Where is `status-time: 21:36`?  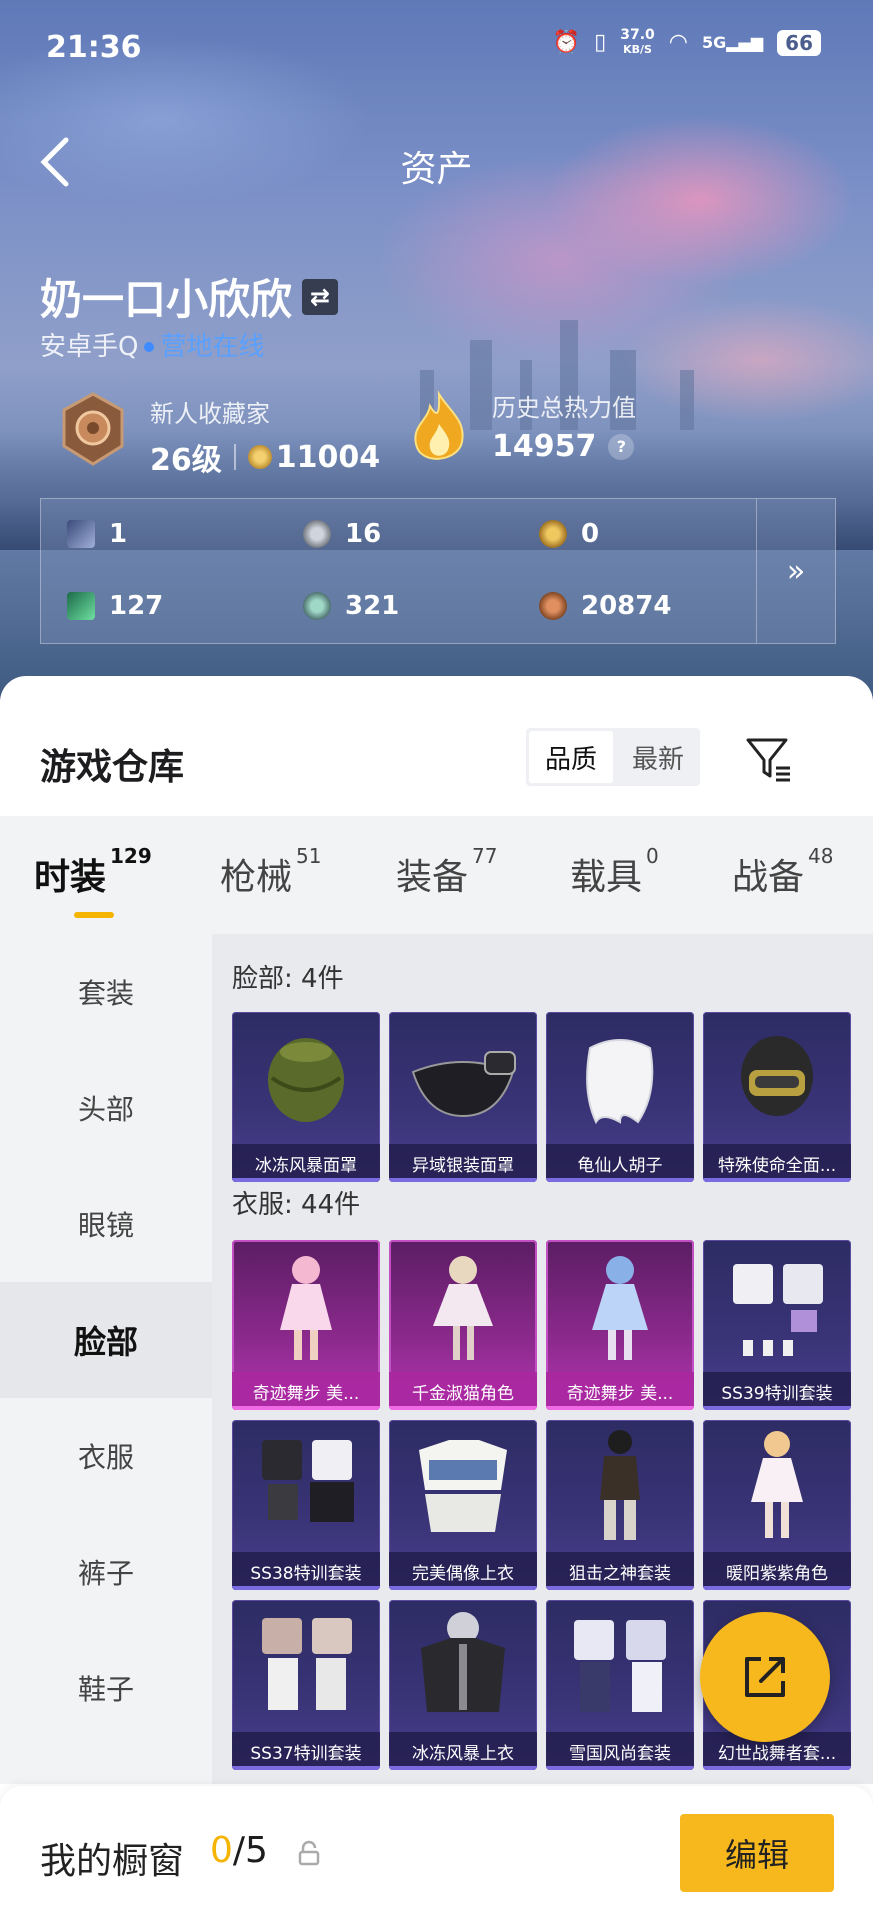
status-time: 21:36 is located at coordinates (94, 47).